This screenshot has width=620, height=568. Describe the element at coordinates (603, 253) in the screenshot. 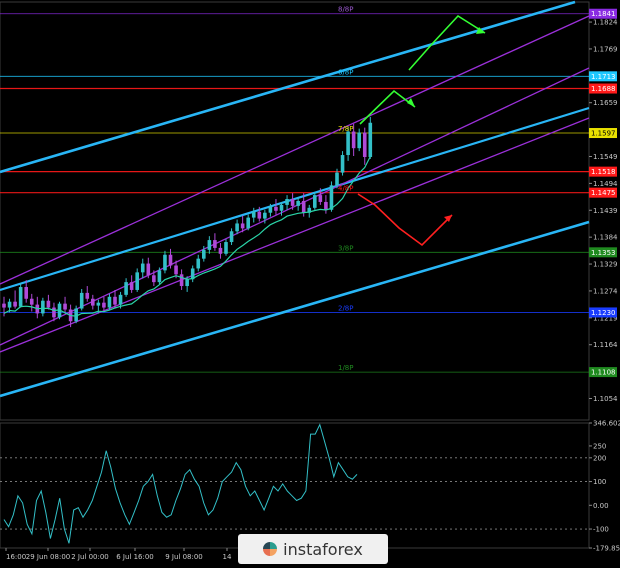

I see `price-badge-label: 1.1353` at that location.